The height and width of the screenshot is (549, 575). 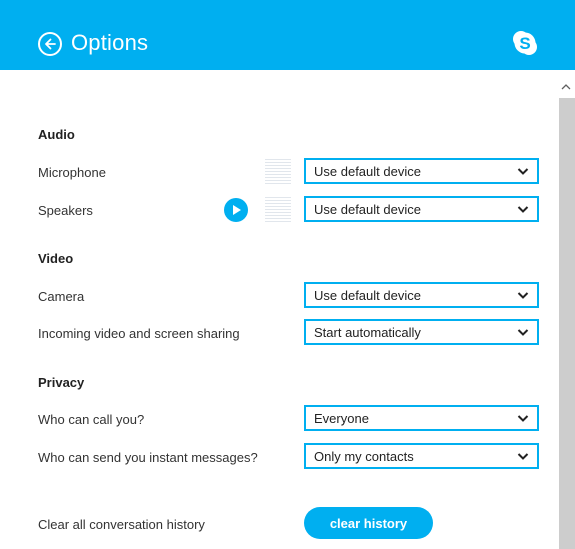 What do you see at coordinates (278, 210) in the screenshot?
I see `speakers-level-meter` at bounding box center [278, 210].